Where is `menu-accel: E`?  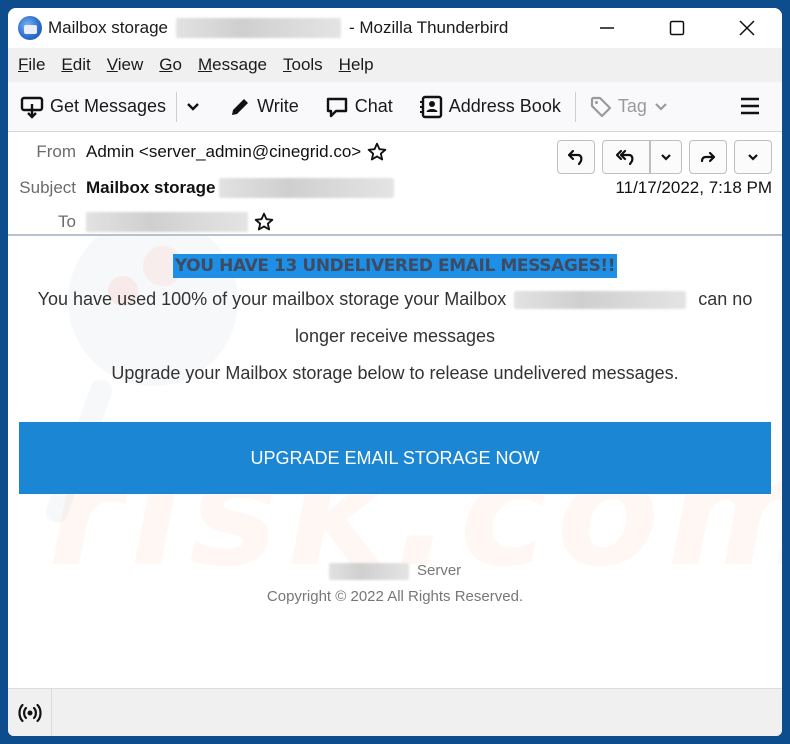
menu-accel: E is located at coordinates (67, 64).